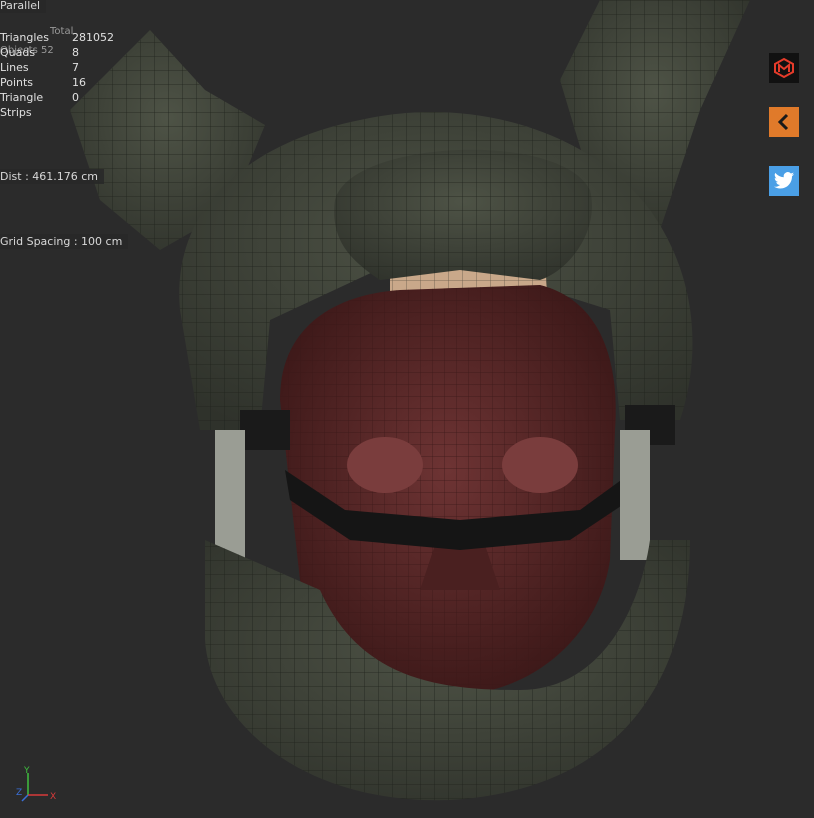  What do you see at coordinates (22, 105) in the screenshot?
I see `stat-label: Triangle Strips` at bounding box center [22, 105].